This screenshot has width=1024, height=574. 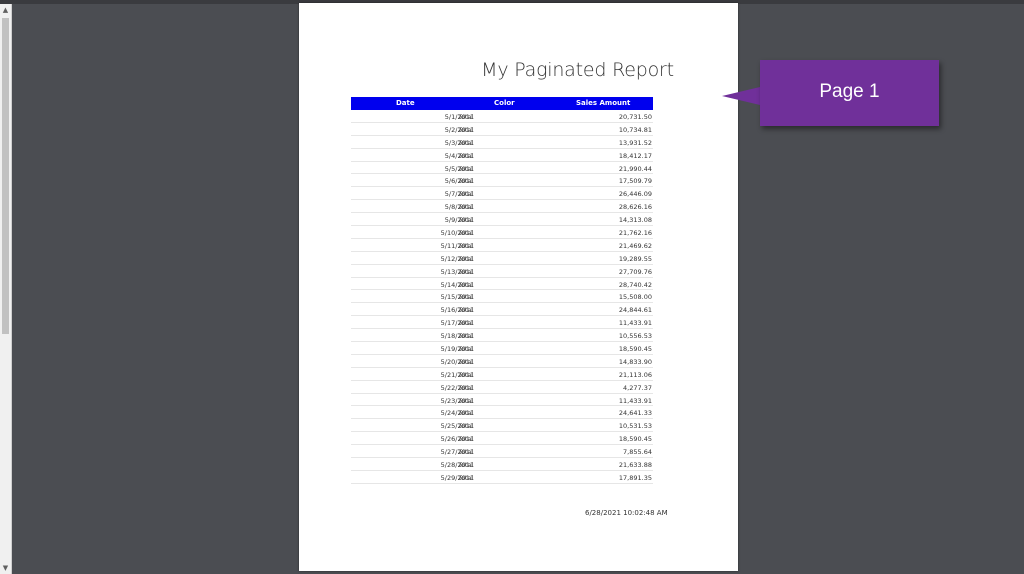 What do you see at coordinates (502, 361) in the screenshot?
I see `table-row: 5/20/2011 Total 14,833.90` at bounding box center [502, 361].